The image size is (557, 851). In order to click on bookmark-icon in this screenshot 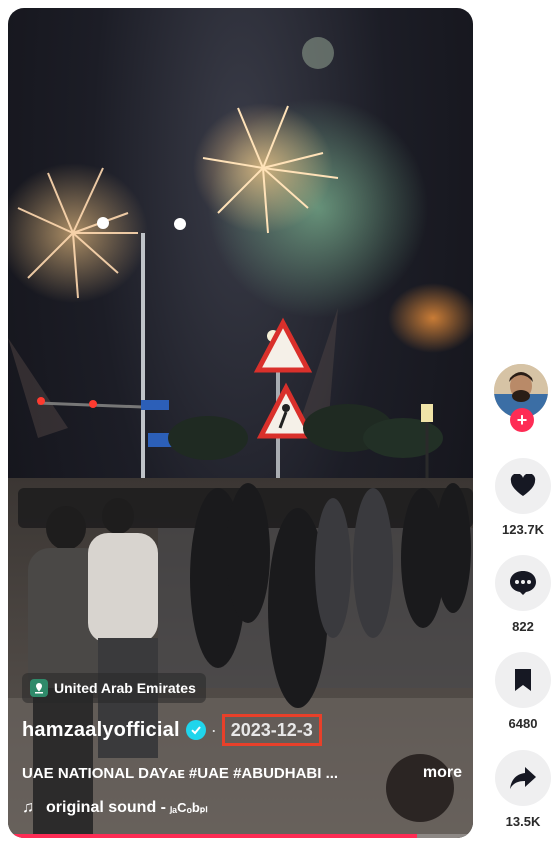, I will do `click(523, 680)`.